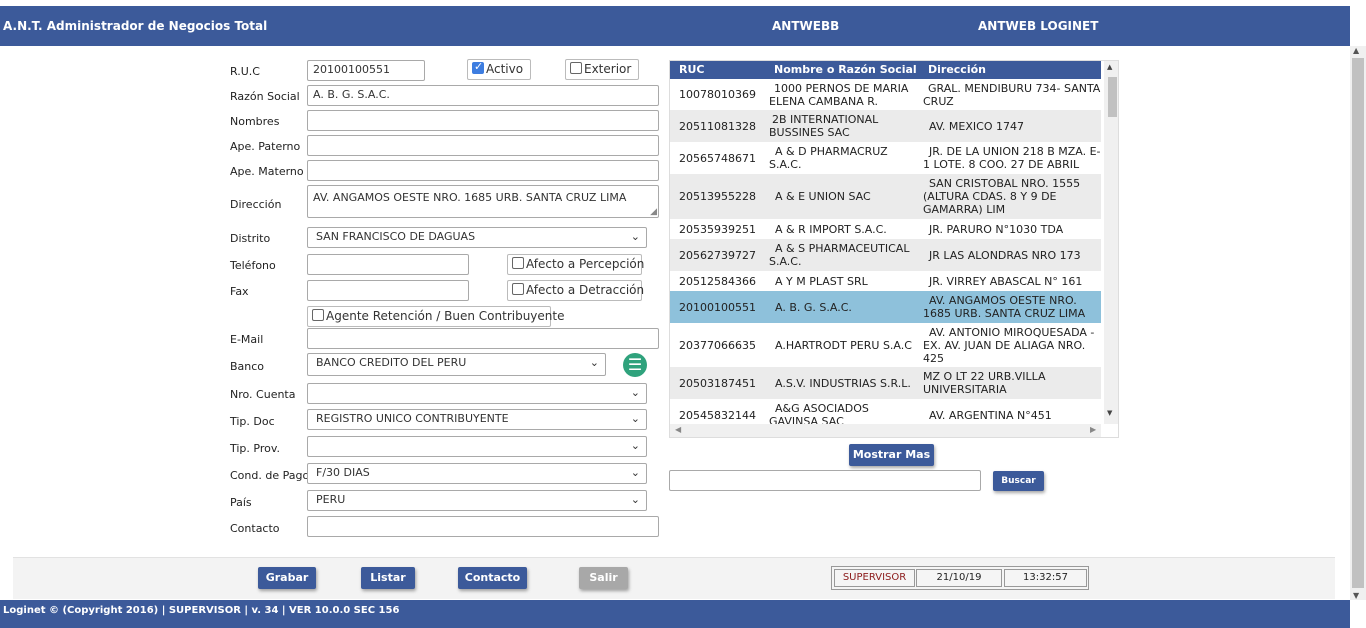 This screenshot has width=1366, height=628. I want to click on contacto-input, so click(483, 526).